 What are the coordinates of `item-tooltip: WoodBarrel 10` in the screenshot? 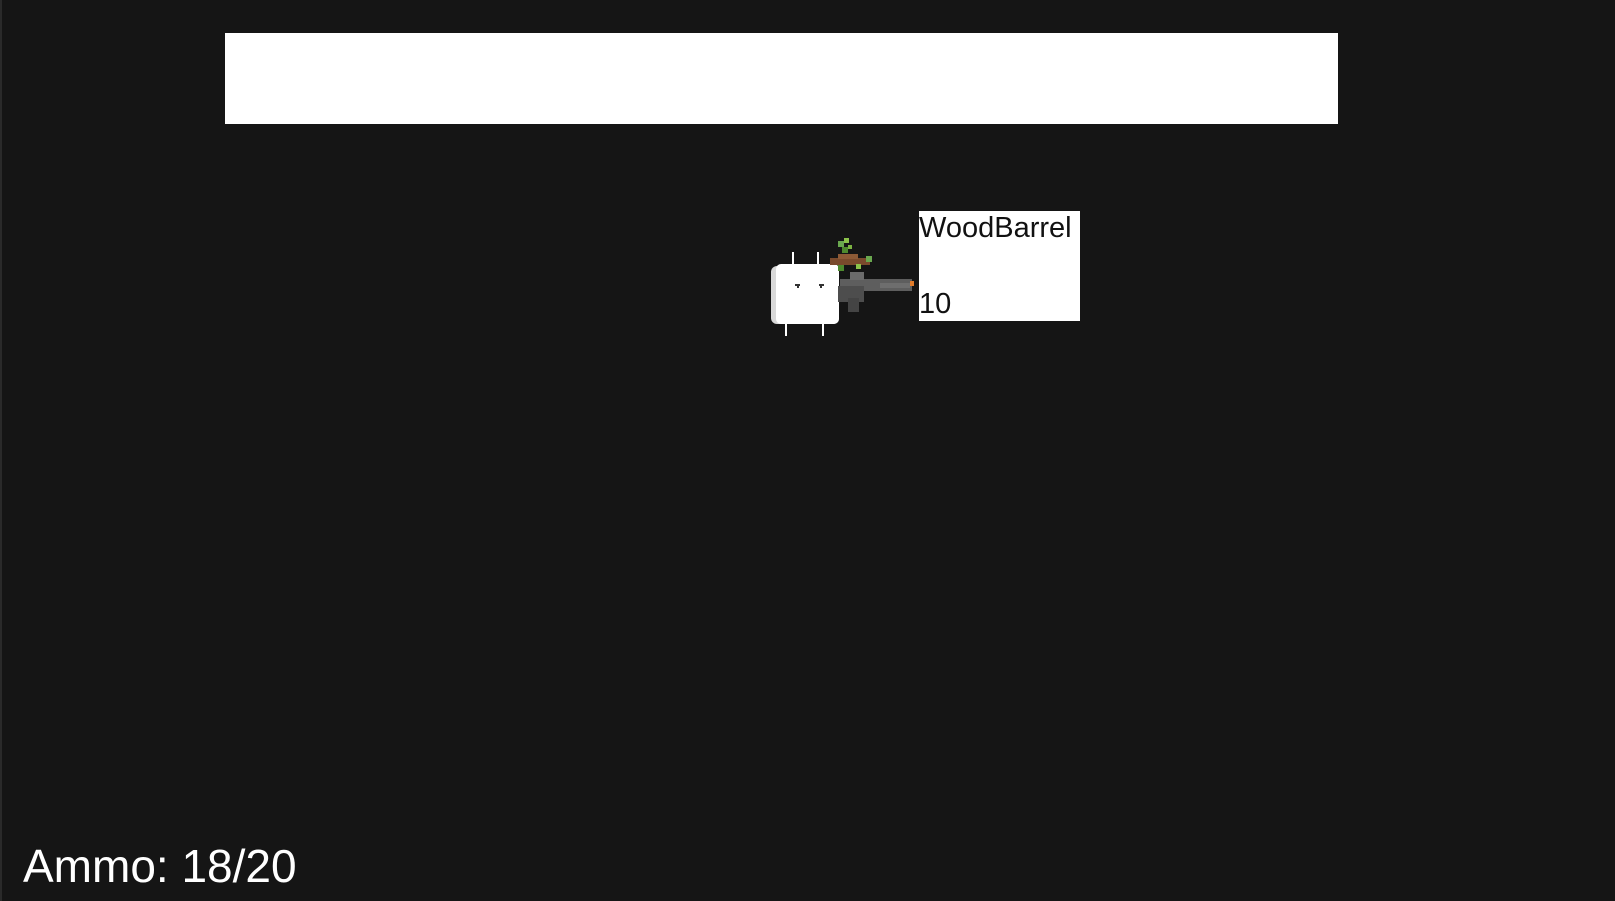 It's located at (999, 266).